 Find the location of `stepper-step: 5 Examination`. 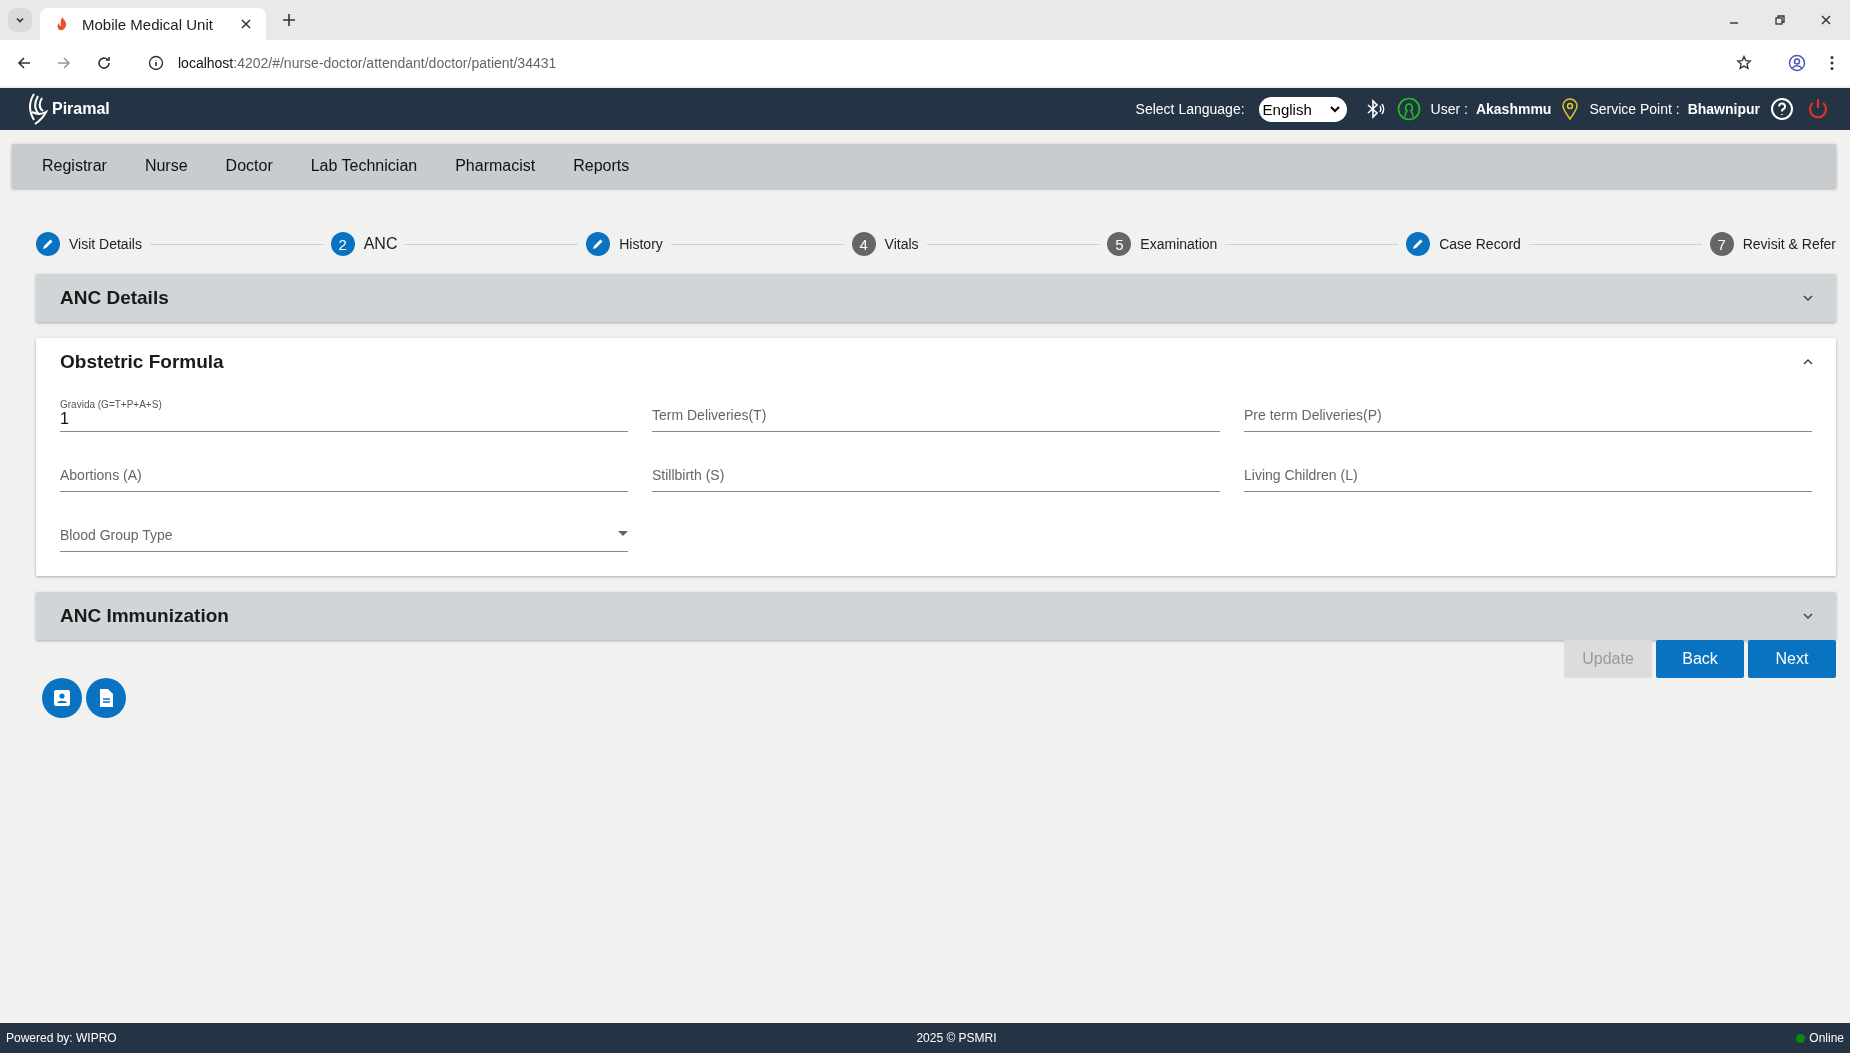

stepper-step: 5 Examination is located at coordinates (1162, 244).